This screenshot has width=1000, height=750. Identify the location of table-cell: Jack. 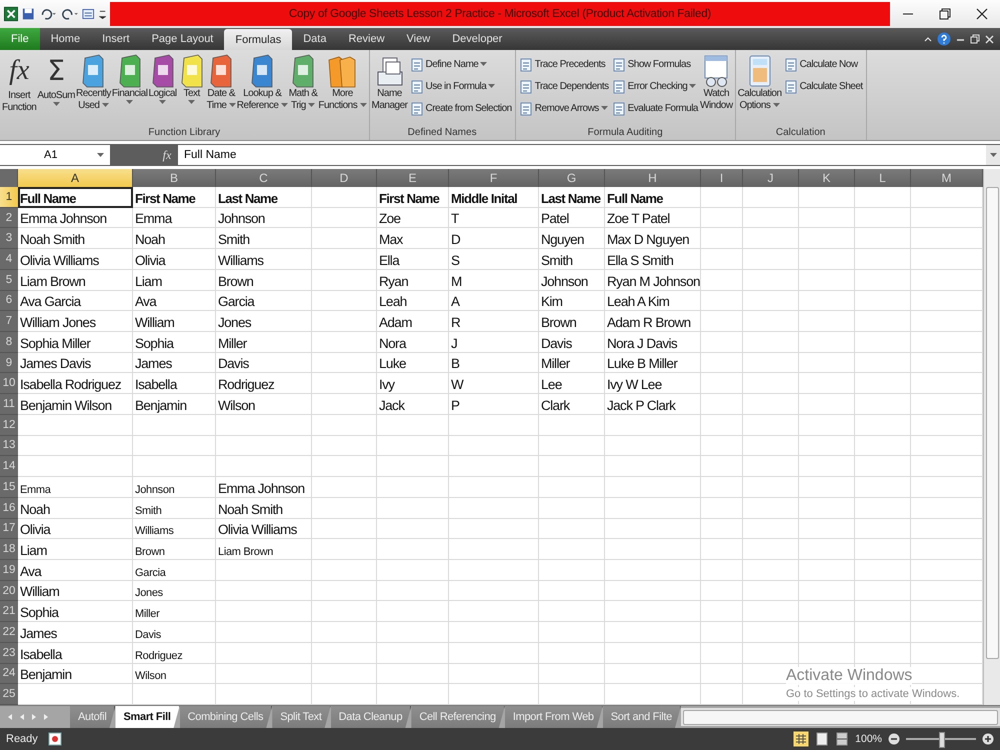
(413, 404).